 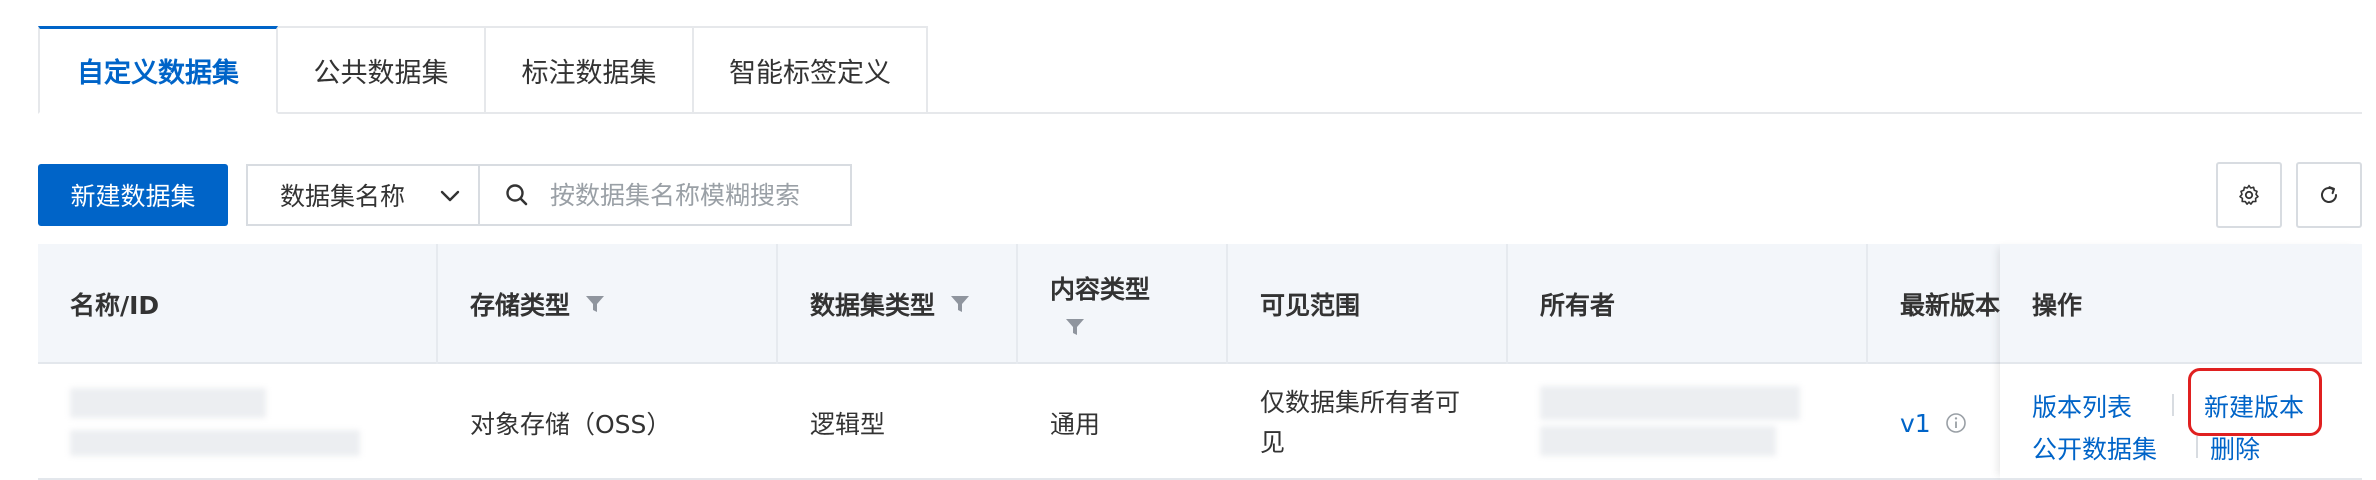 I want to click on refresh-icon, so click(x=2329, y=194).